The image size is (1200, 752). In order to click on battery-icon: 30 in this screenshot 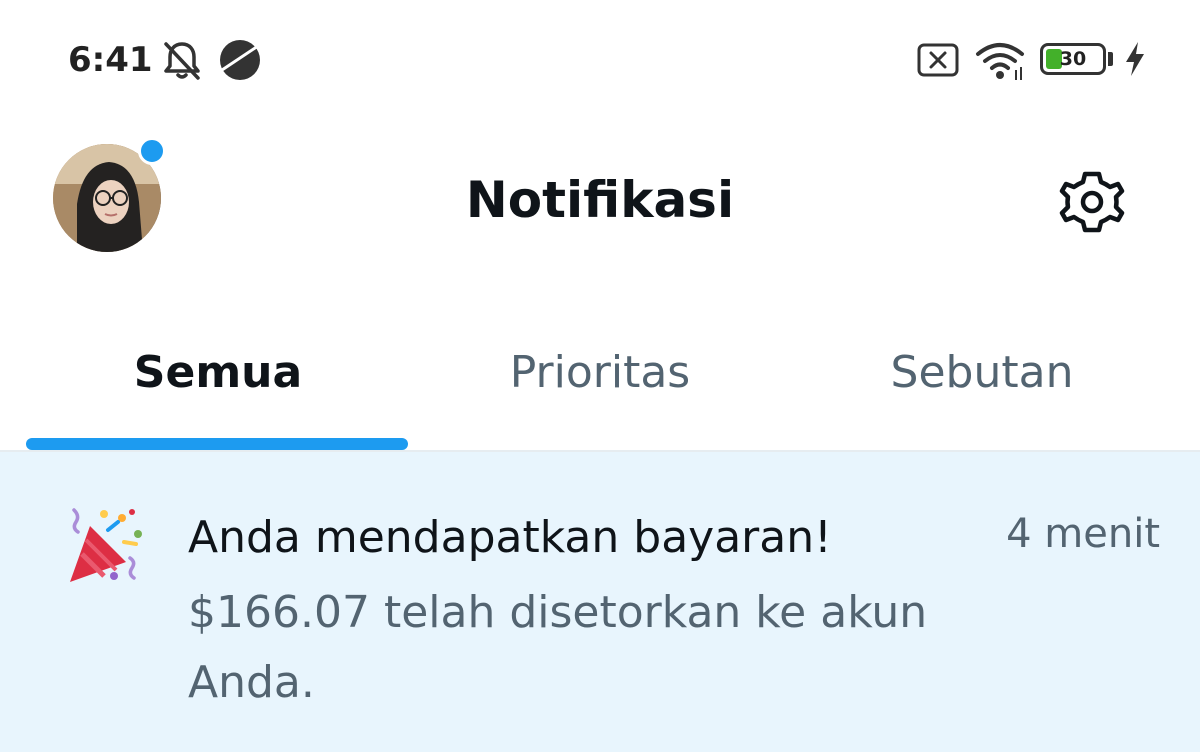, I will do `click(1073, 59)`.